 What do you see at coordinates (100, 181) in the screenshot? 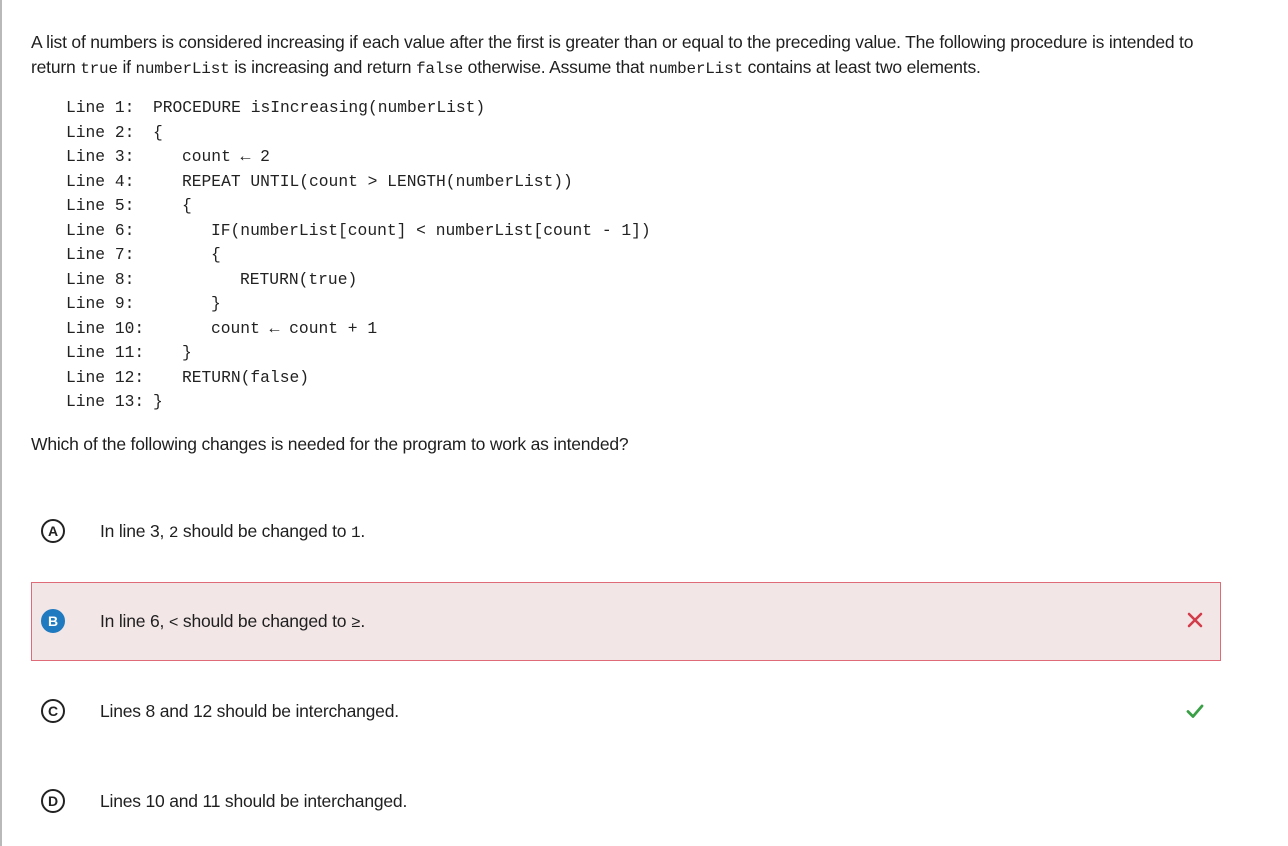
I see `line-number: Line 4:` at bounding box center [100, 181].